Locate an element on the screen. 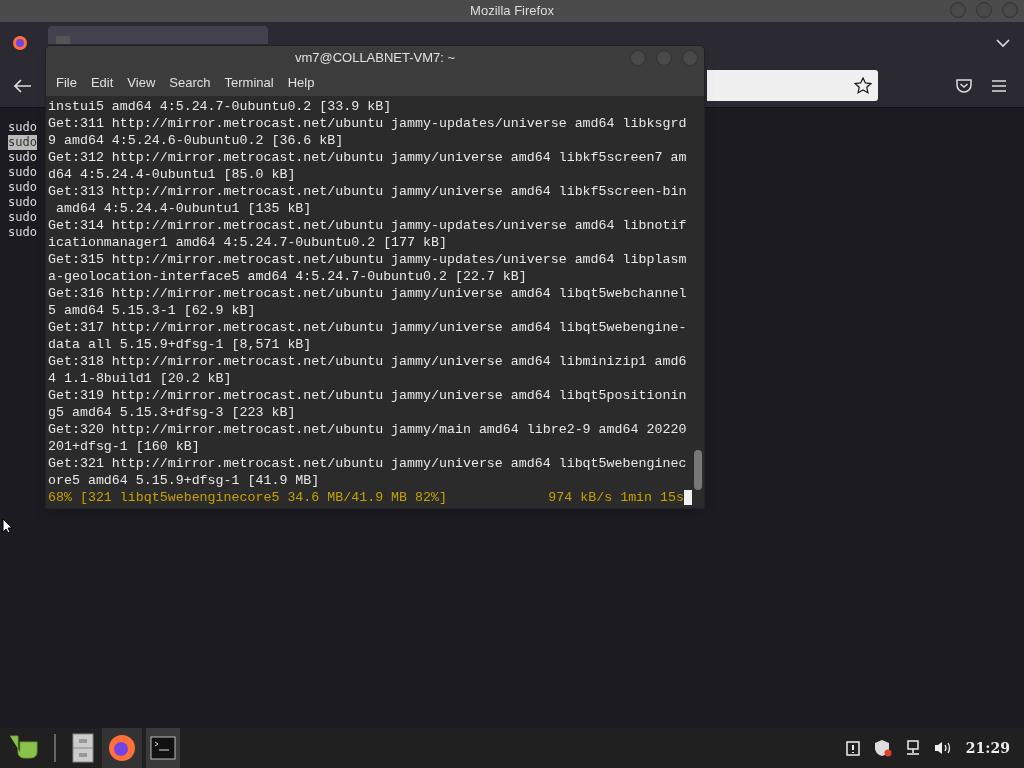  progress-text: 68% [321 libqt5webenginecore5 34.6 MB/41.9 MB 82%] is located at coordinates (247, 497).